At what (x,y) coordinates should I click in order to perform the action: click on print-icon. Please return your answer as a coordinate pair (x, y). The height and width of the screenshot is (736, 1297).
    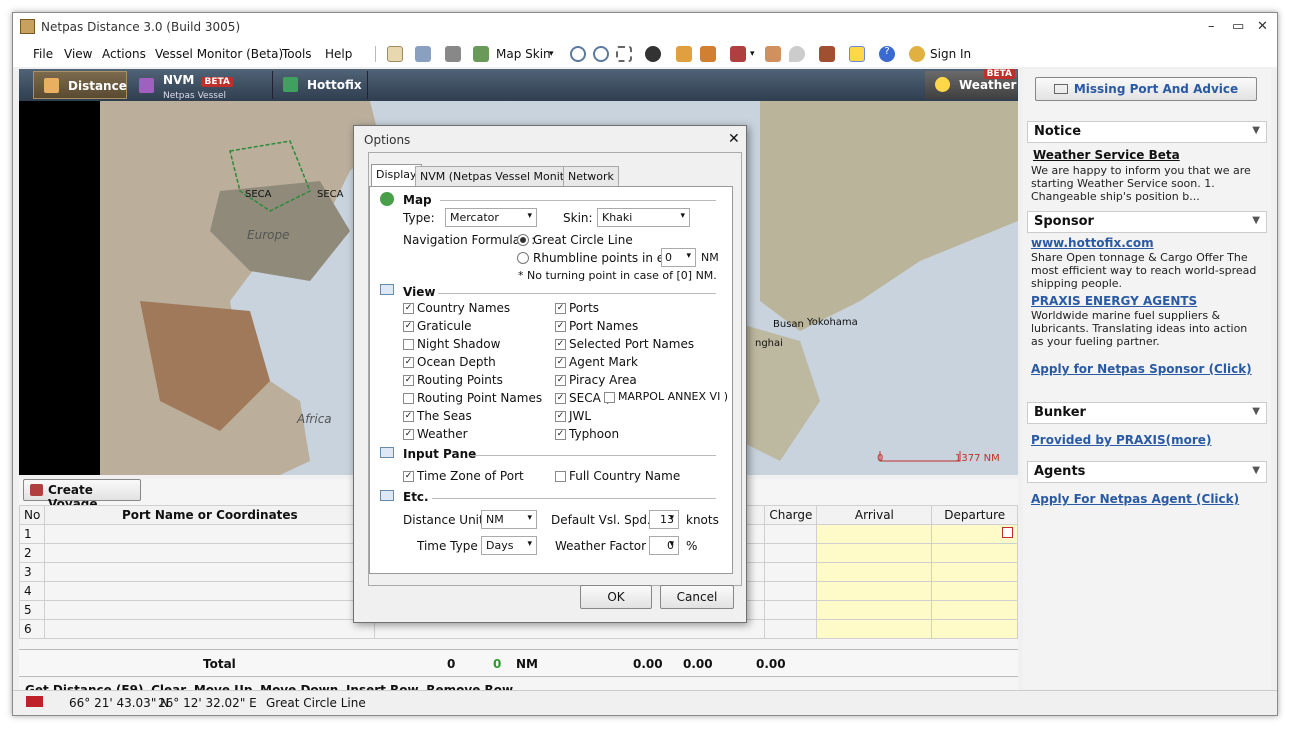
    Looking at the image, I should click on (453, 54).